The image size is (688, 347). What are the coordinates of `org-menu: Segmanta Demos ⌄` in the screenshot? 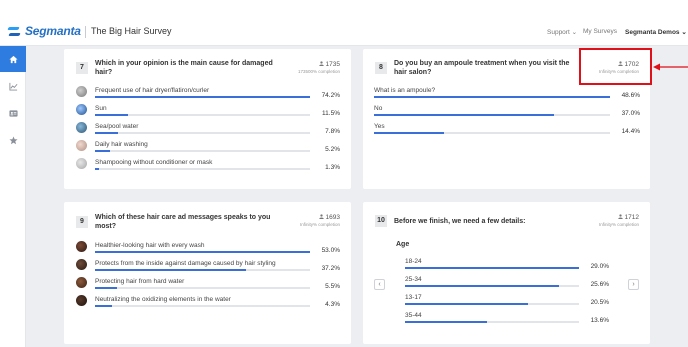 It's located at (656, 32).